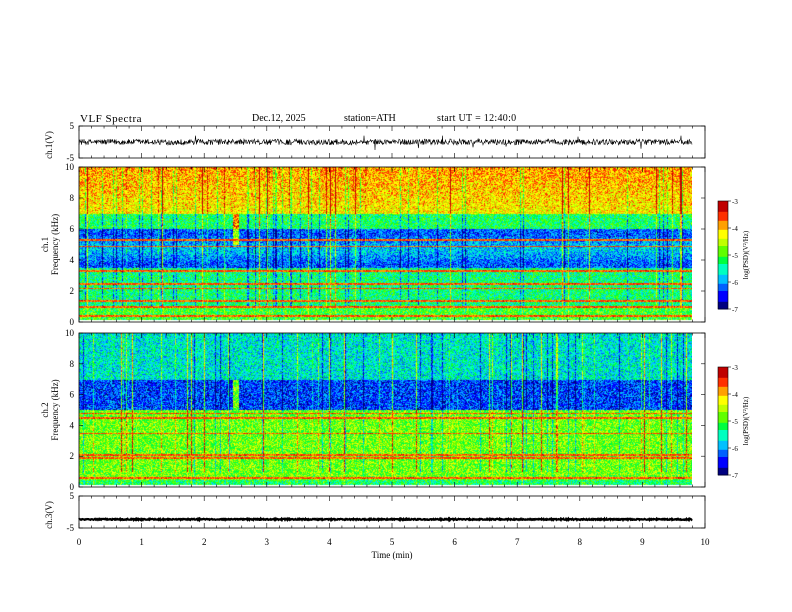 The height and width of the screenshot is (612, 792). What do you see at coordinates (72, 291) in the screenshot?
I see `ch1-spectrogram-ytick-label: 2` at bounding box center [72, 291].